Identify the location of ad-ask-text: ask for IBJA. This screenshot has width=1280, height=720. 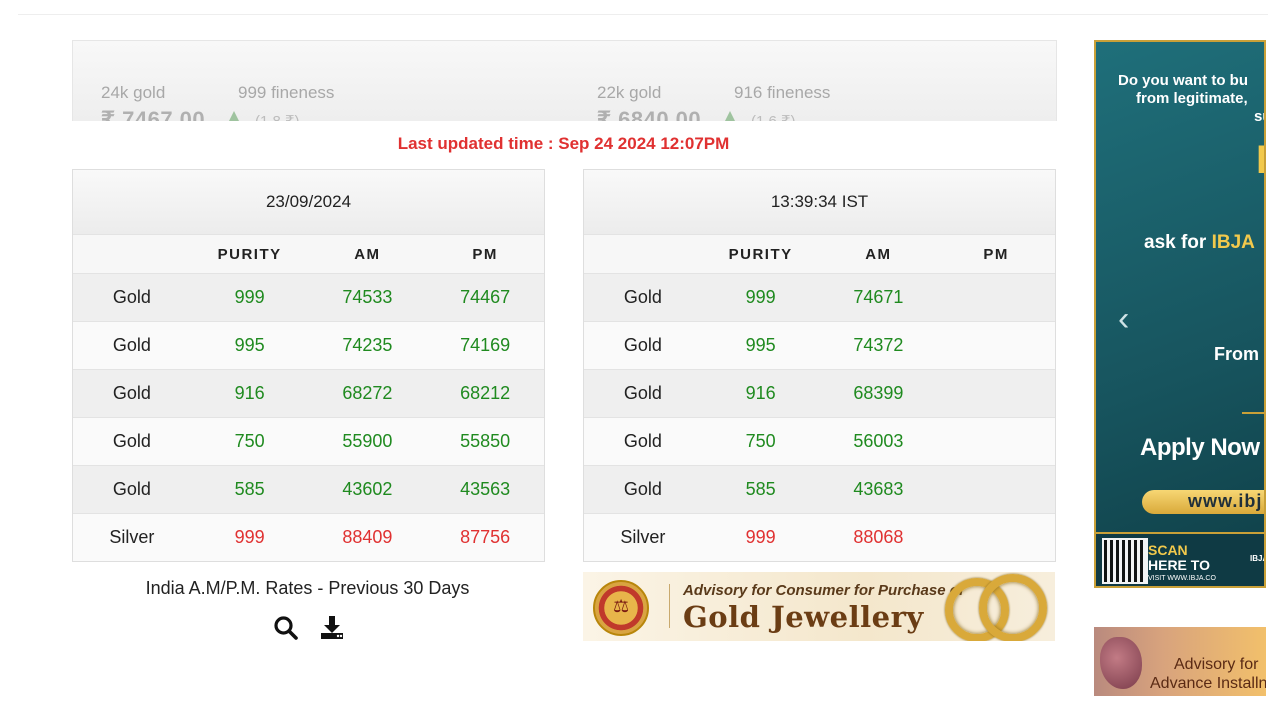
(1199, 243).